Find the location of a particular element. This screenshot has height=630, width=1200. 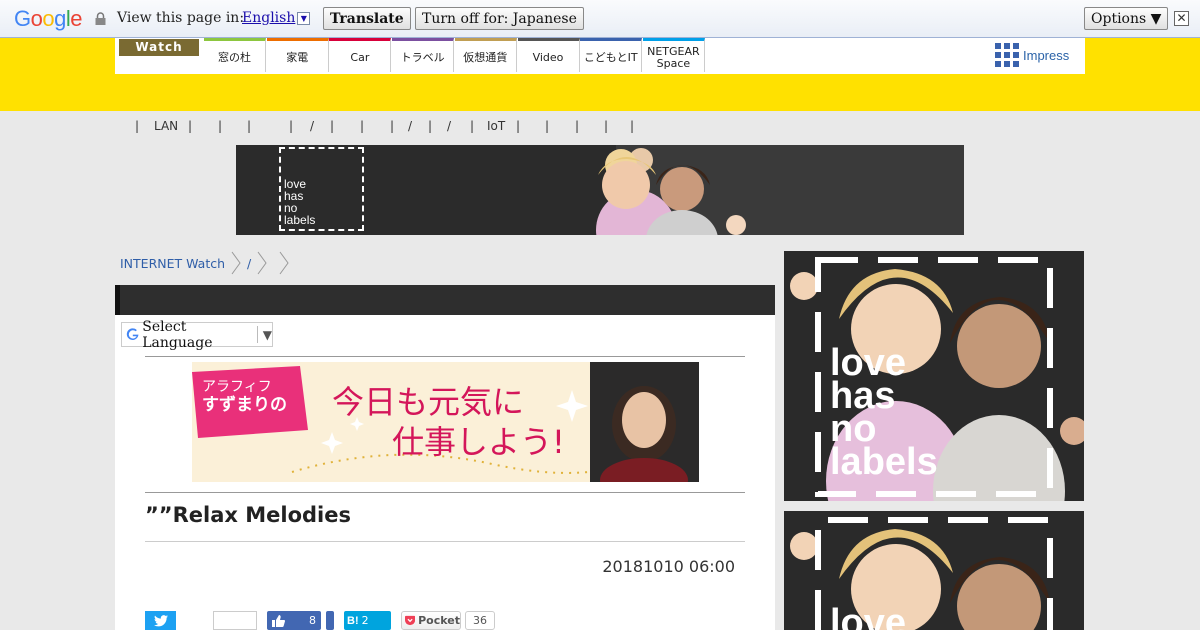

pocket-label: Pocket is located at coordinates (439, 620).